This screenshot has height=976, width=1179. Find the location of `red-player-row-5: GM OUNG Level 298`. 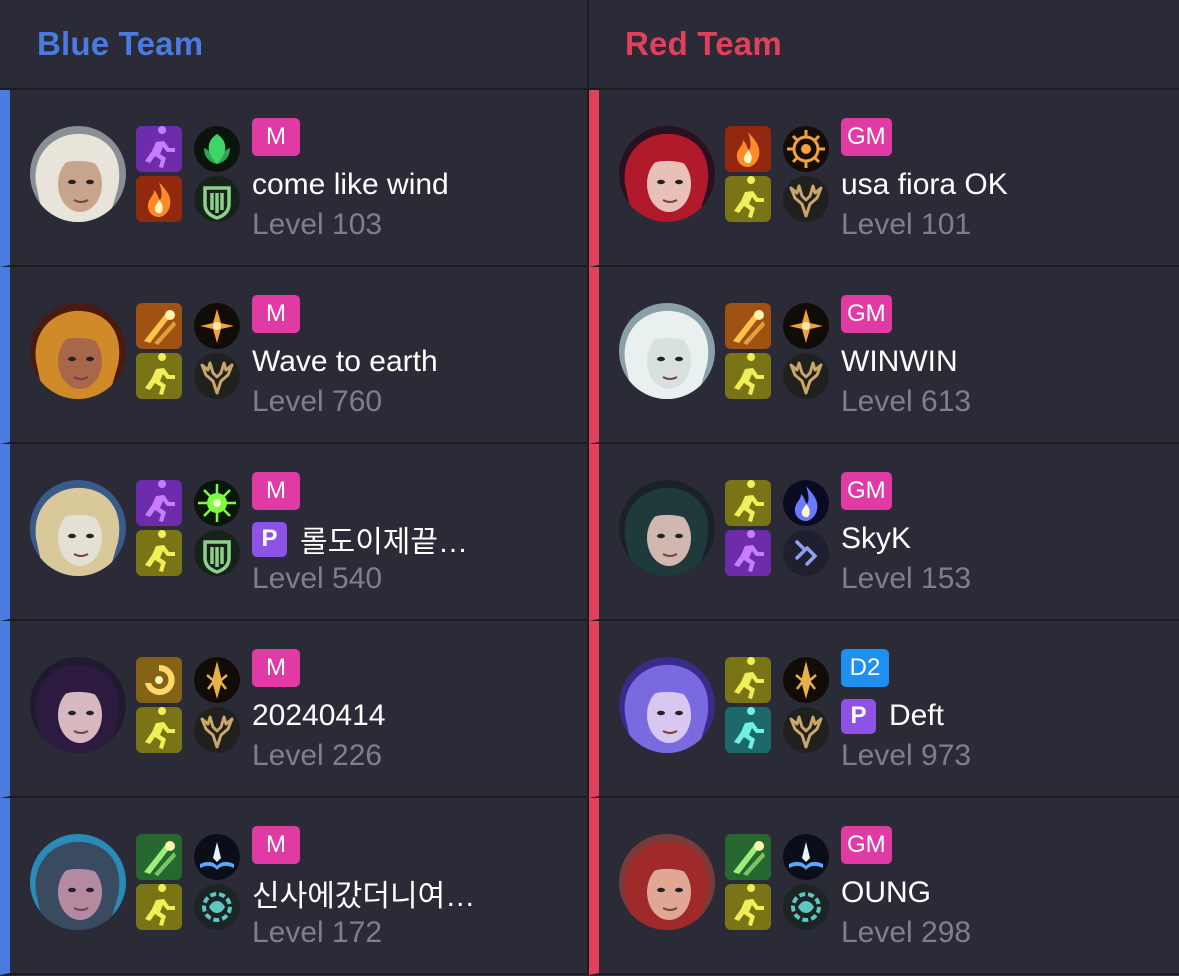

red-player-row-5: GM OUNG Level 298 is located at coordinates (884, 886).